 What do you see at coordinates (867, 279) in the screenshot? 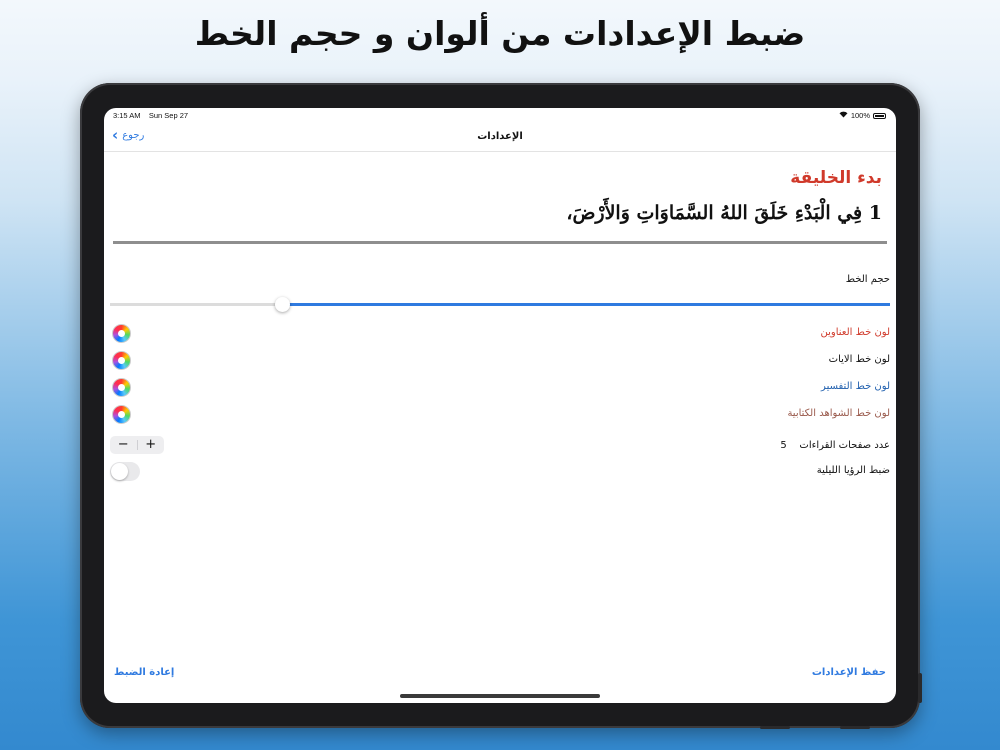
I see `font-size-label: حجم الخط` at bounding box center [867, 279].